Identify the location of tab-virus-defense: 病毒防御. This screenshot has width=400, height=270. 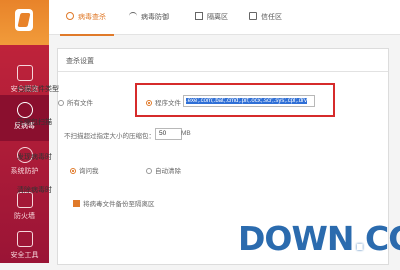
(149, 17).